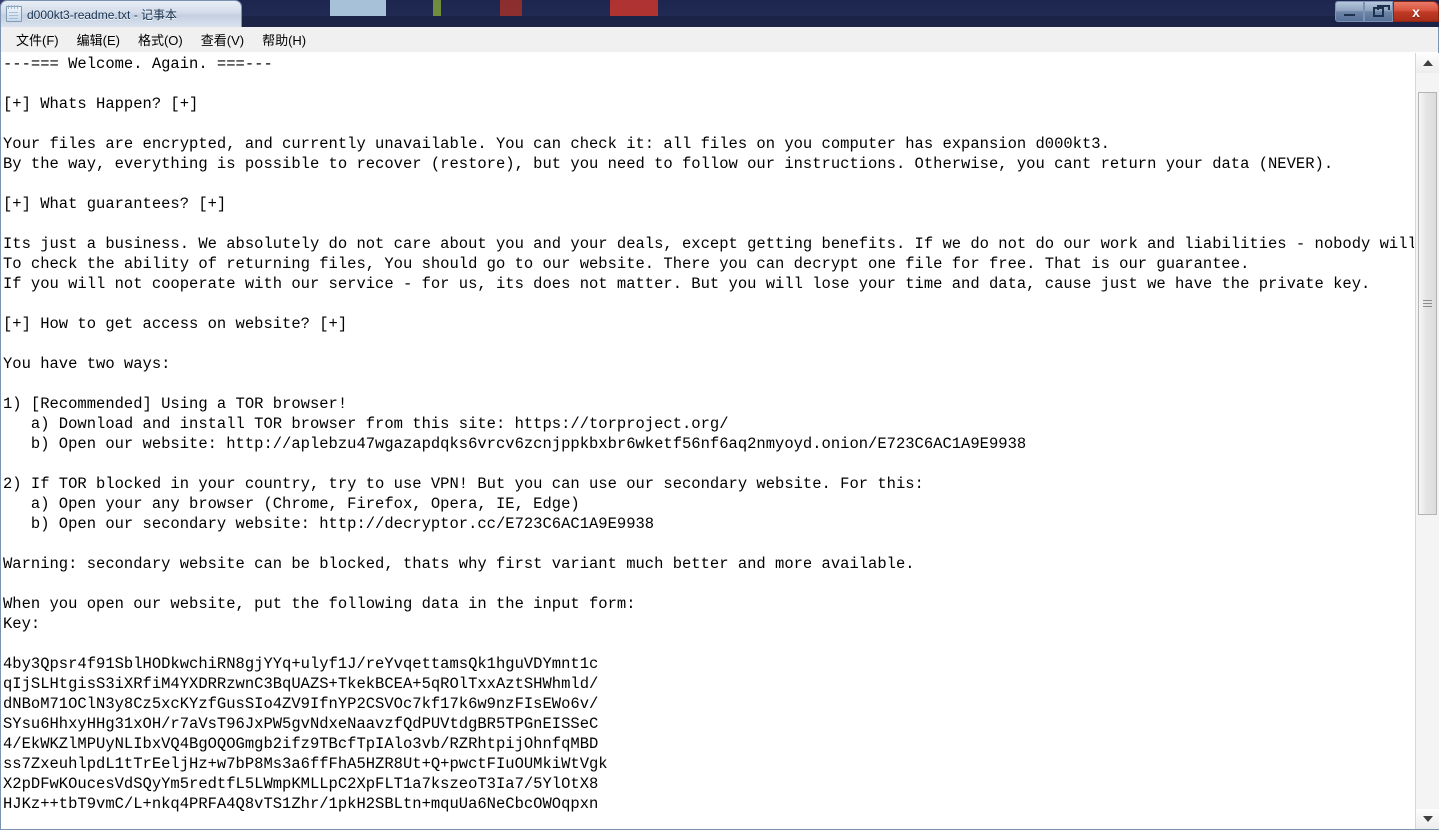  What do you see at coordinates (138, 64) in the screenshot?
I see `text-line: ---=== Welcome. Again. ===---` at bounding box center [138, 64].